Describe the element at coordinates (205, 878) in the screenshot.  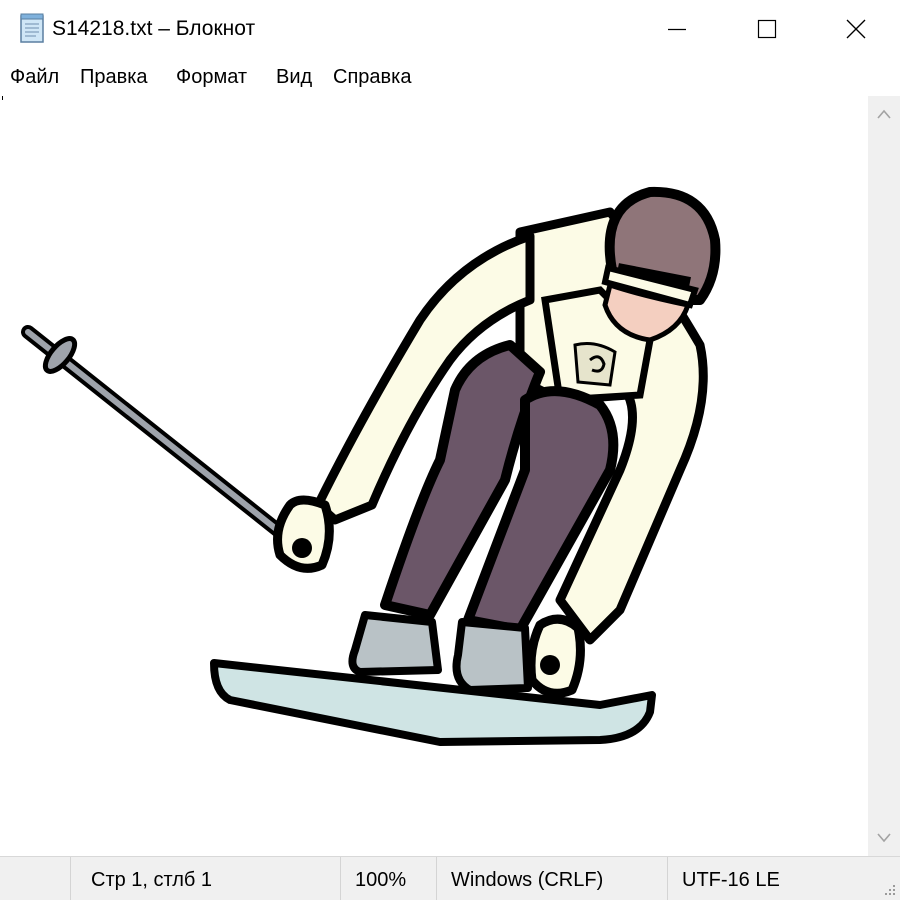
I see `status-cursor-position: Стр 1, стлб 1` at that location.